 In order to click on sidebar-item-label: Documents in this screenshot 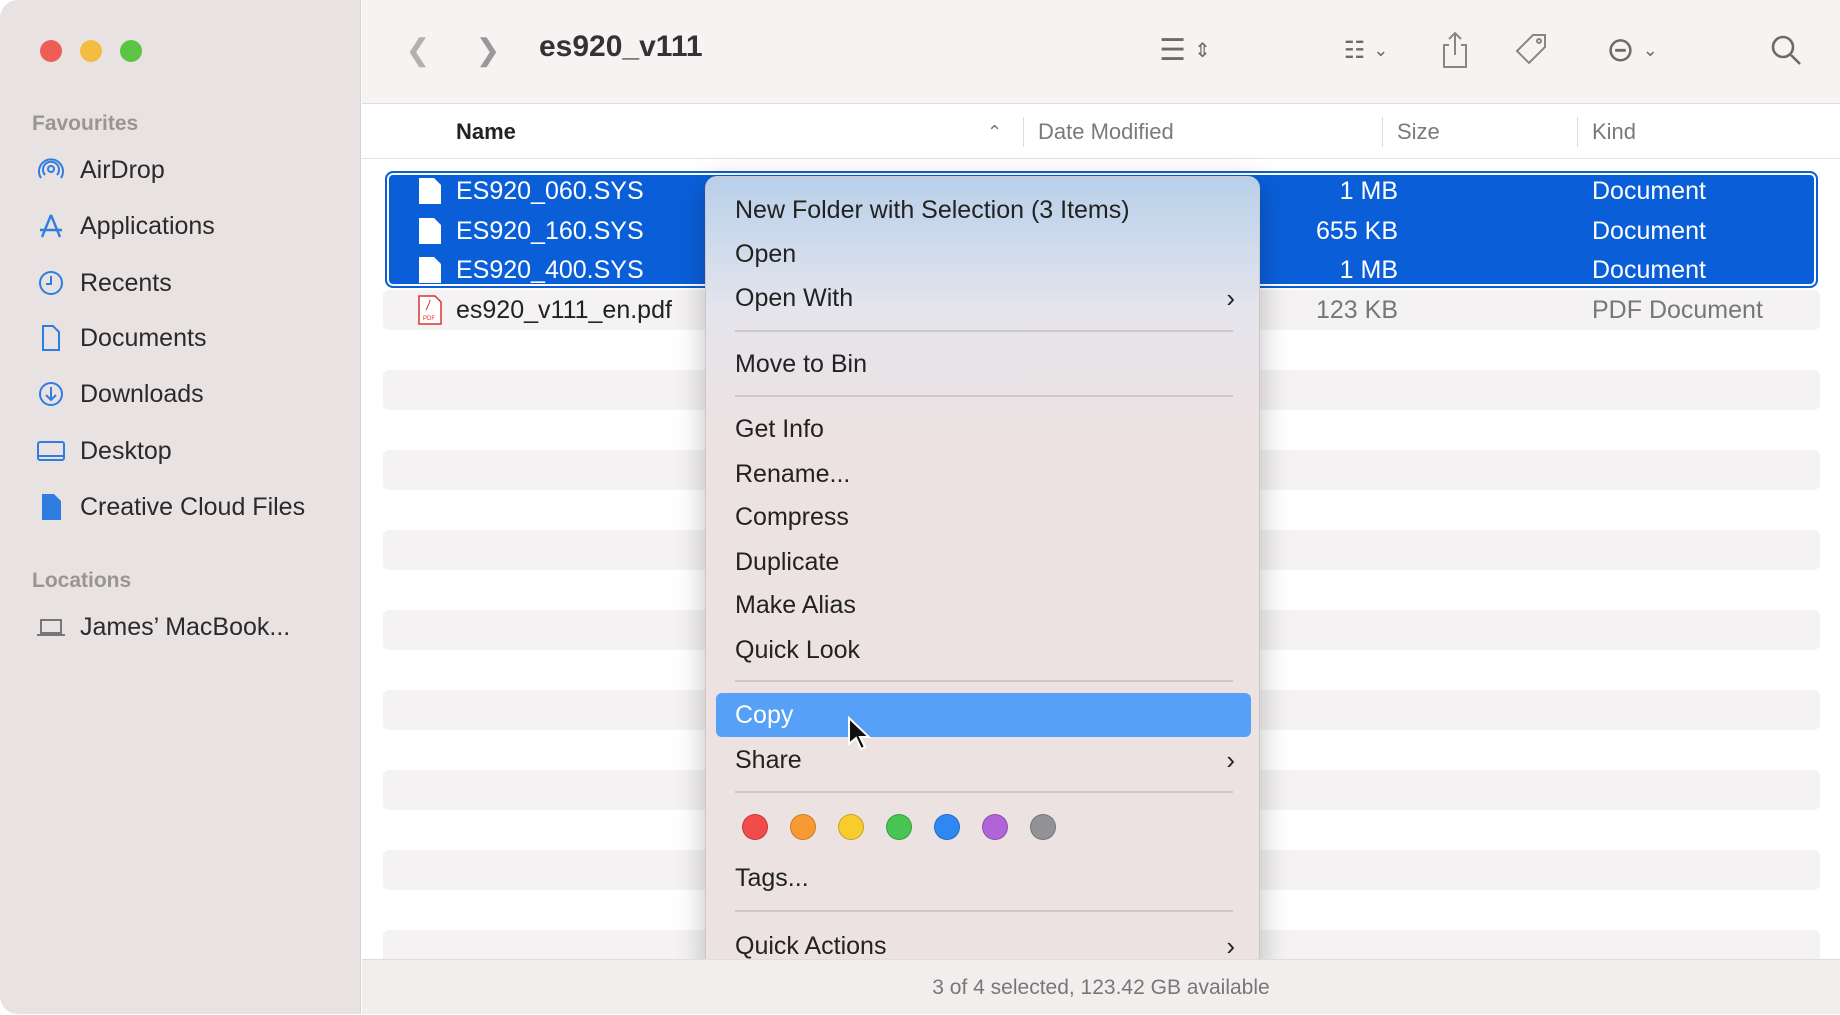, I will do `click(143, 337)`.